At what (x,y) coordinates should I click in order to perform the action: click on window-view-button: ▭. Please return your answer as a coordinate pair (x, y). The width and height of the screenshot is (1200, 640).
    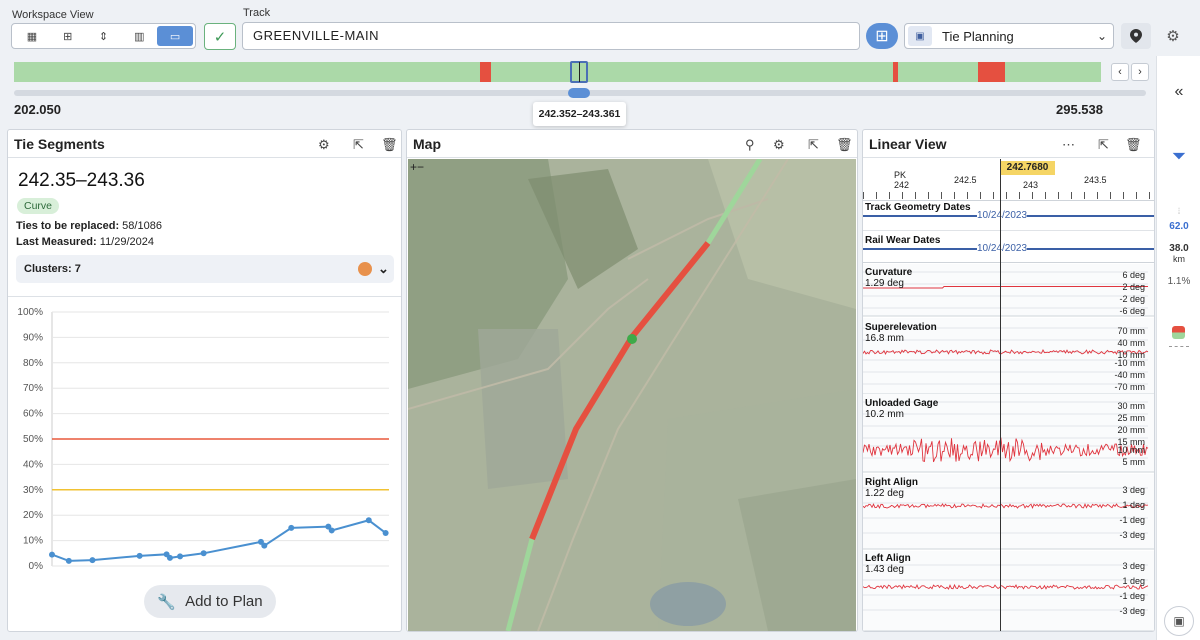
    Looking at the image, I should click on (175, 36).